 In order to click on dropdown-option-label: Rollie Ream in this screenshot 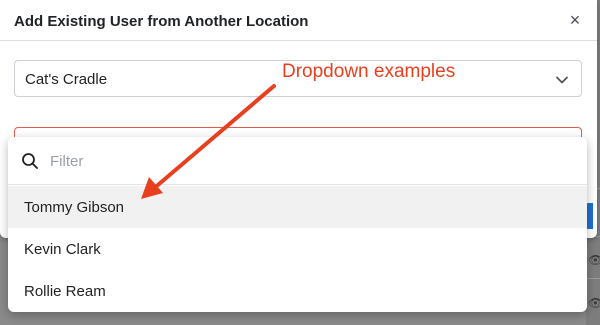, I will do `click(65, 291)`.